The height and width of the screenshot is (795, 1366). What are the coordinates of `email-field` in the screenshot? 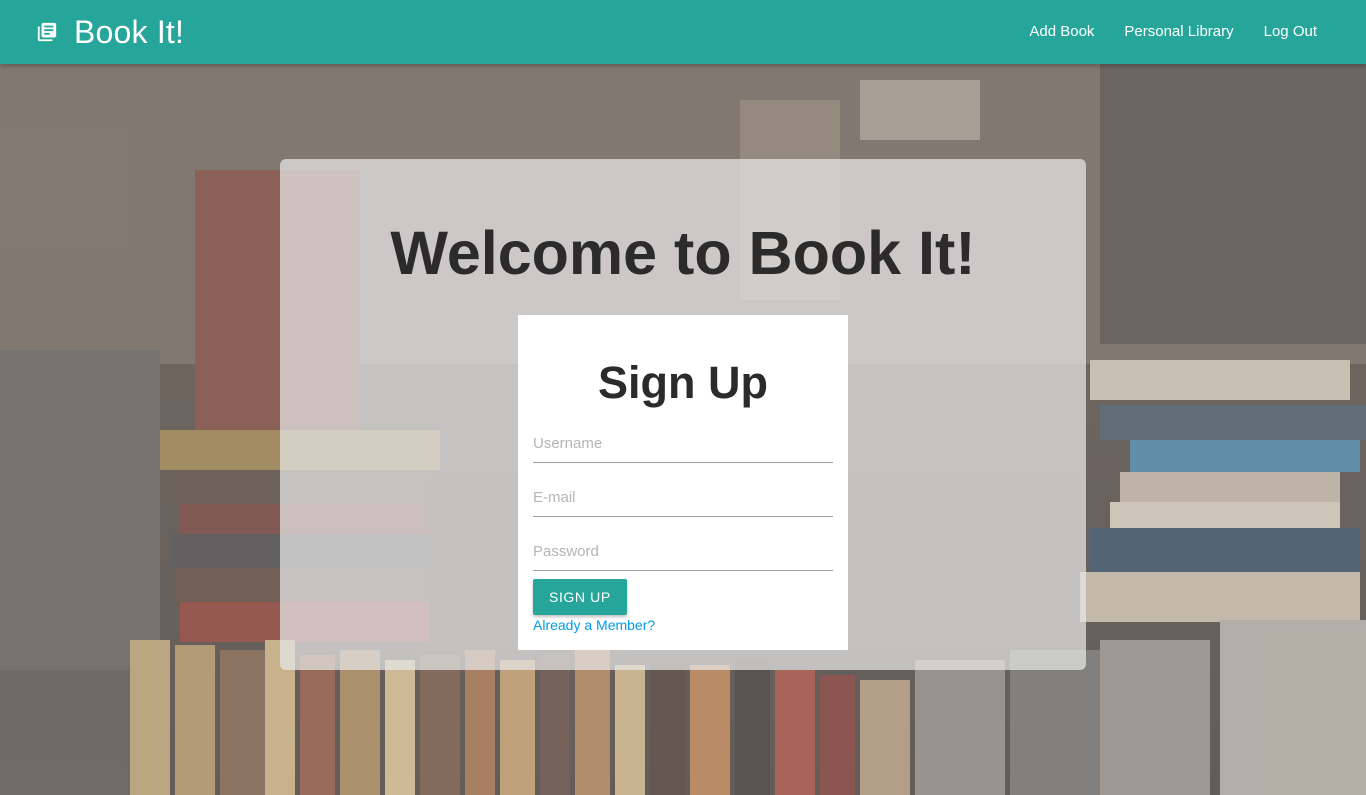 It's located at (683, 496).